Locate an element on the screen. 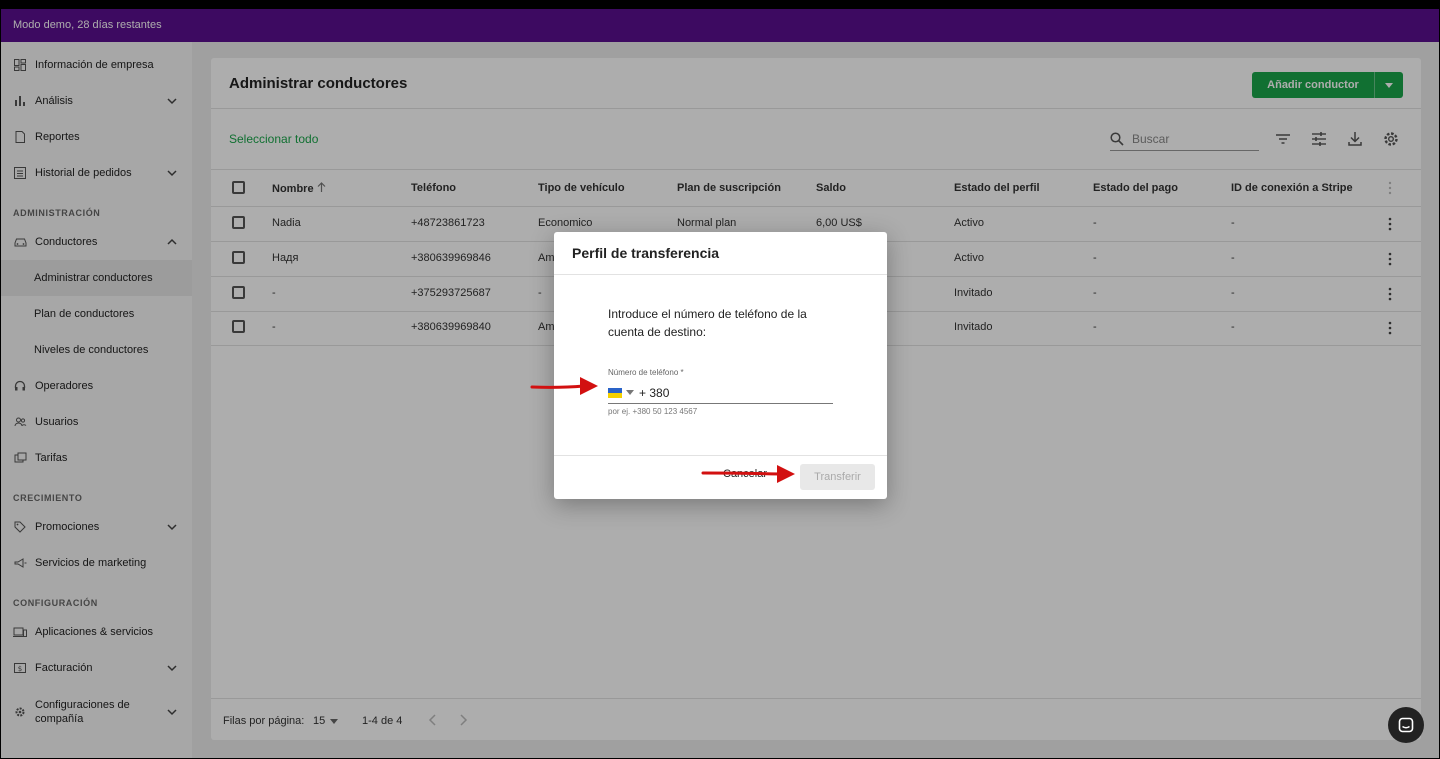  phone-hint: por ej. +380 50 123 4567 is located at coordinates (653, 411).